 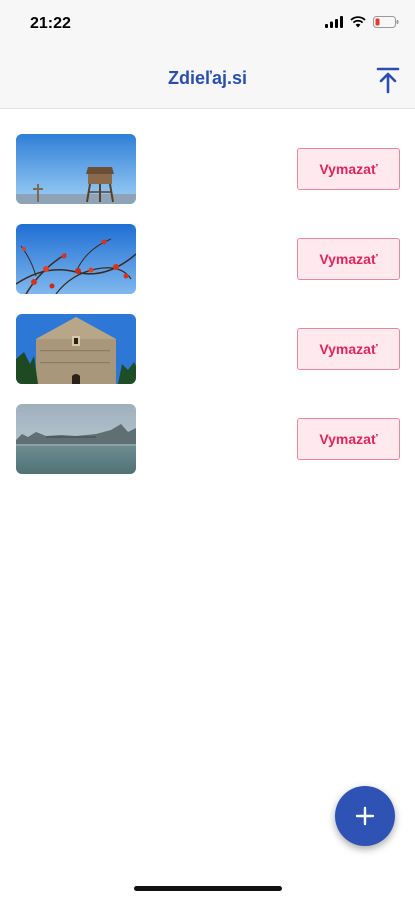 I want to click on photo-foggy-river, so click(x=76, y=439).